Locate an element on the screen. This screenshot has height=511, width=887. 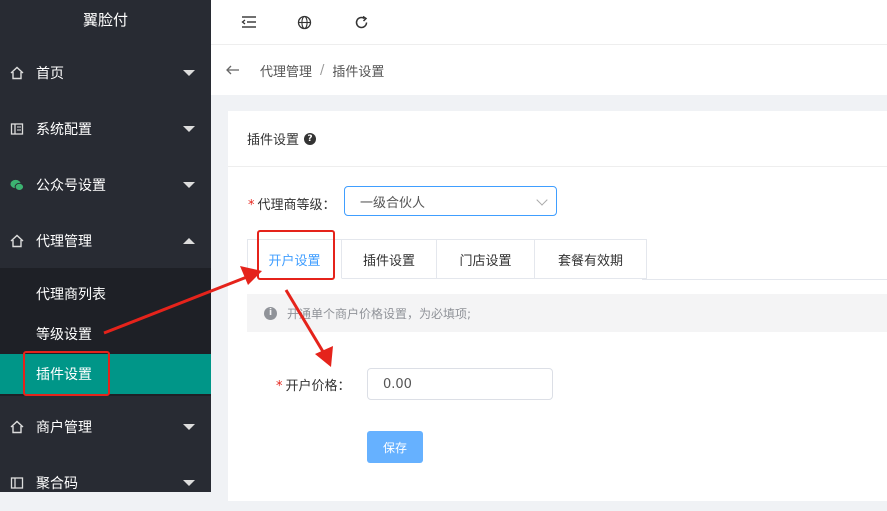
sidebar-item-home: 首页 is located at coordinates (105, 73).